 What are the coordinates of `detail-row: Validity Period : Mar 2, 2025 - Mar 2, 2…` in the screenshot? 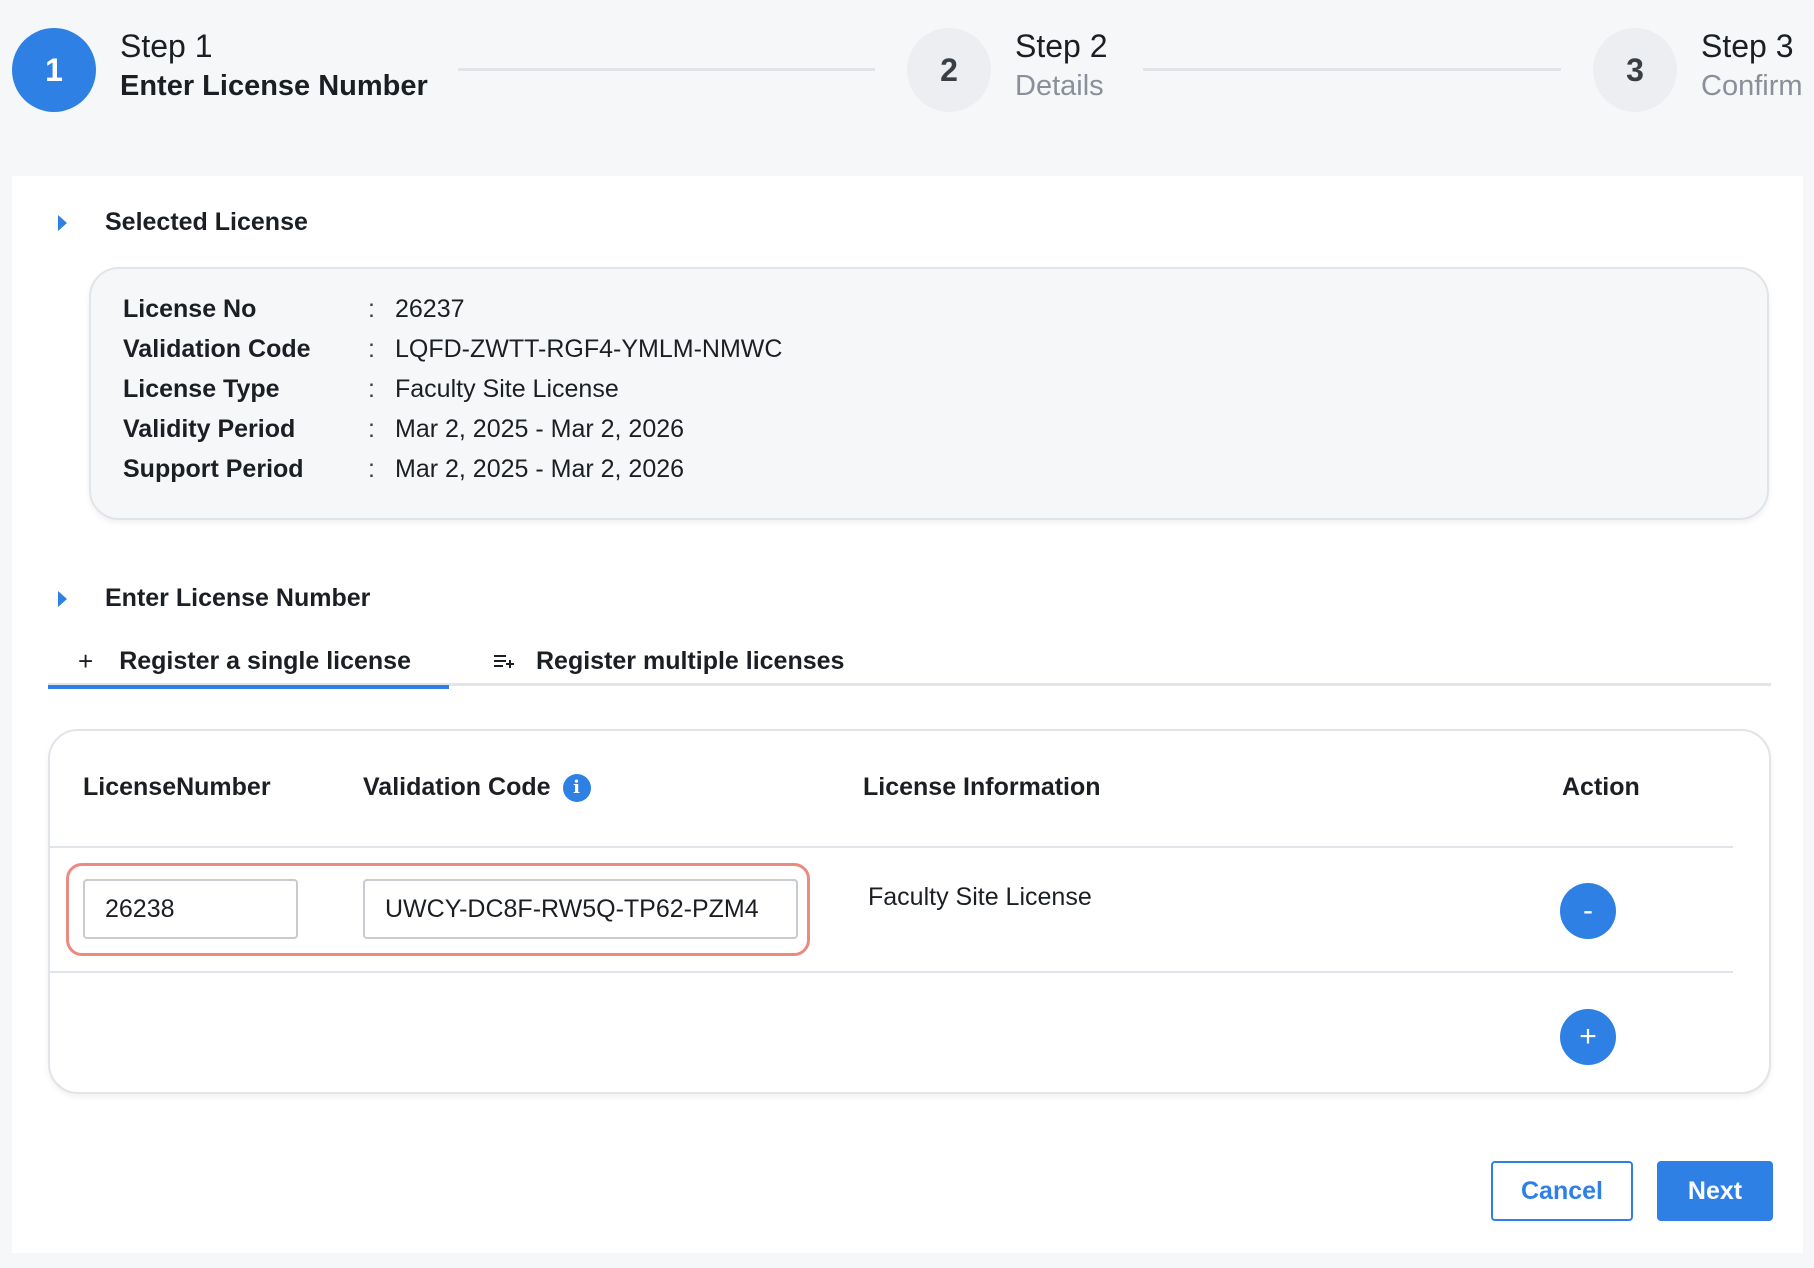 It's located at (945, 429).